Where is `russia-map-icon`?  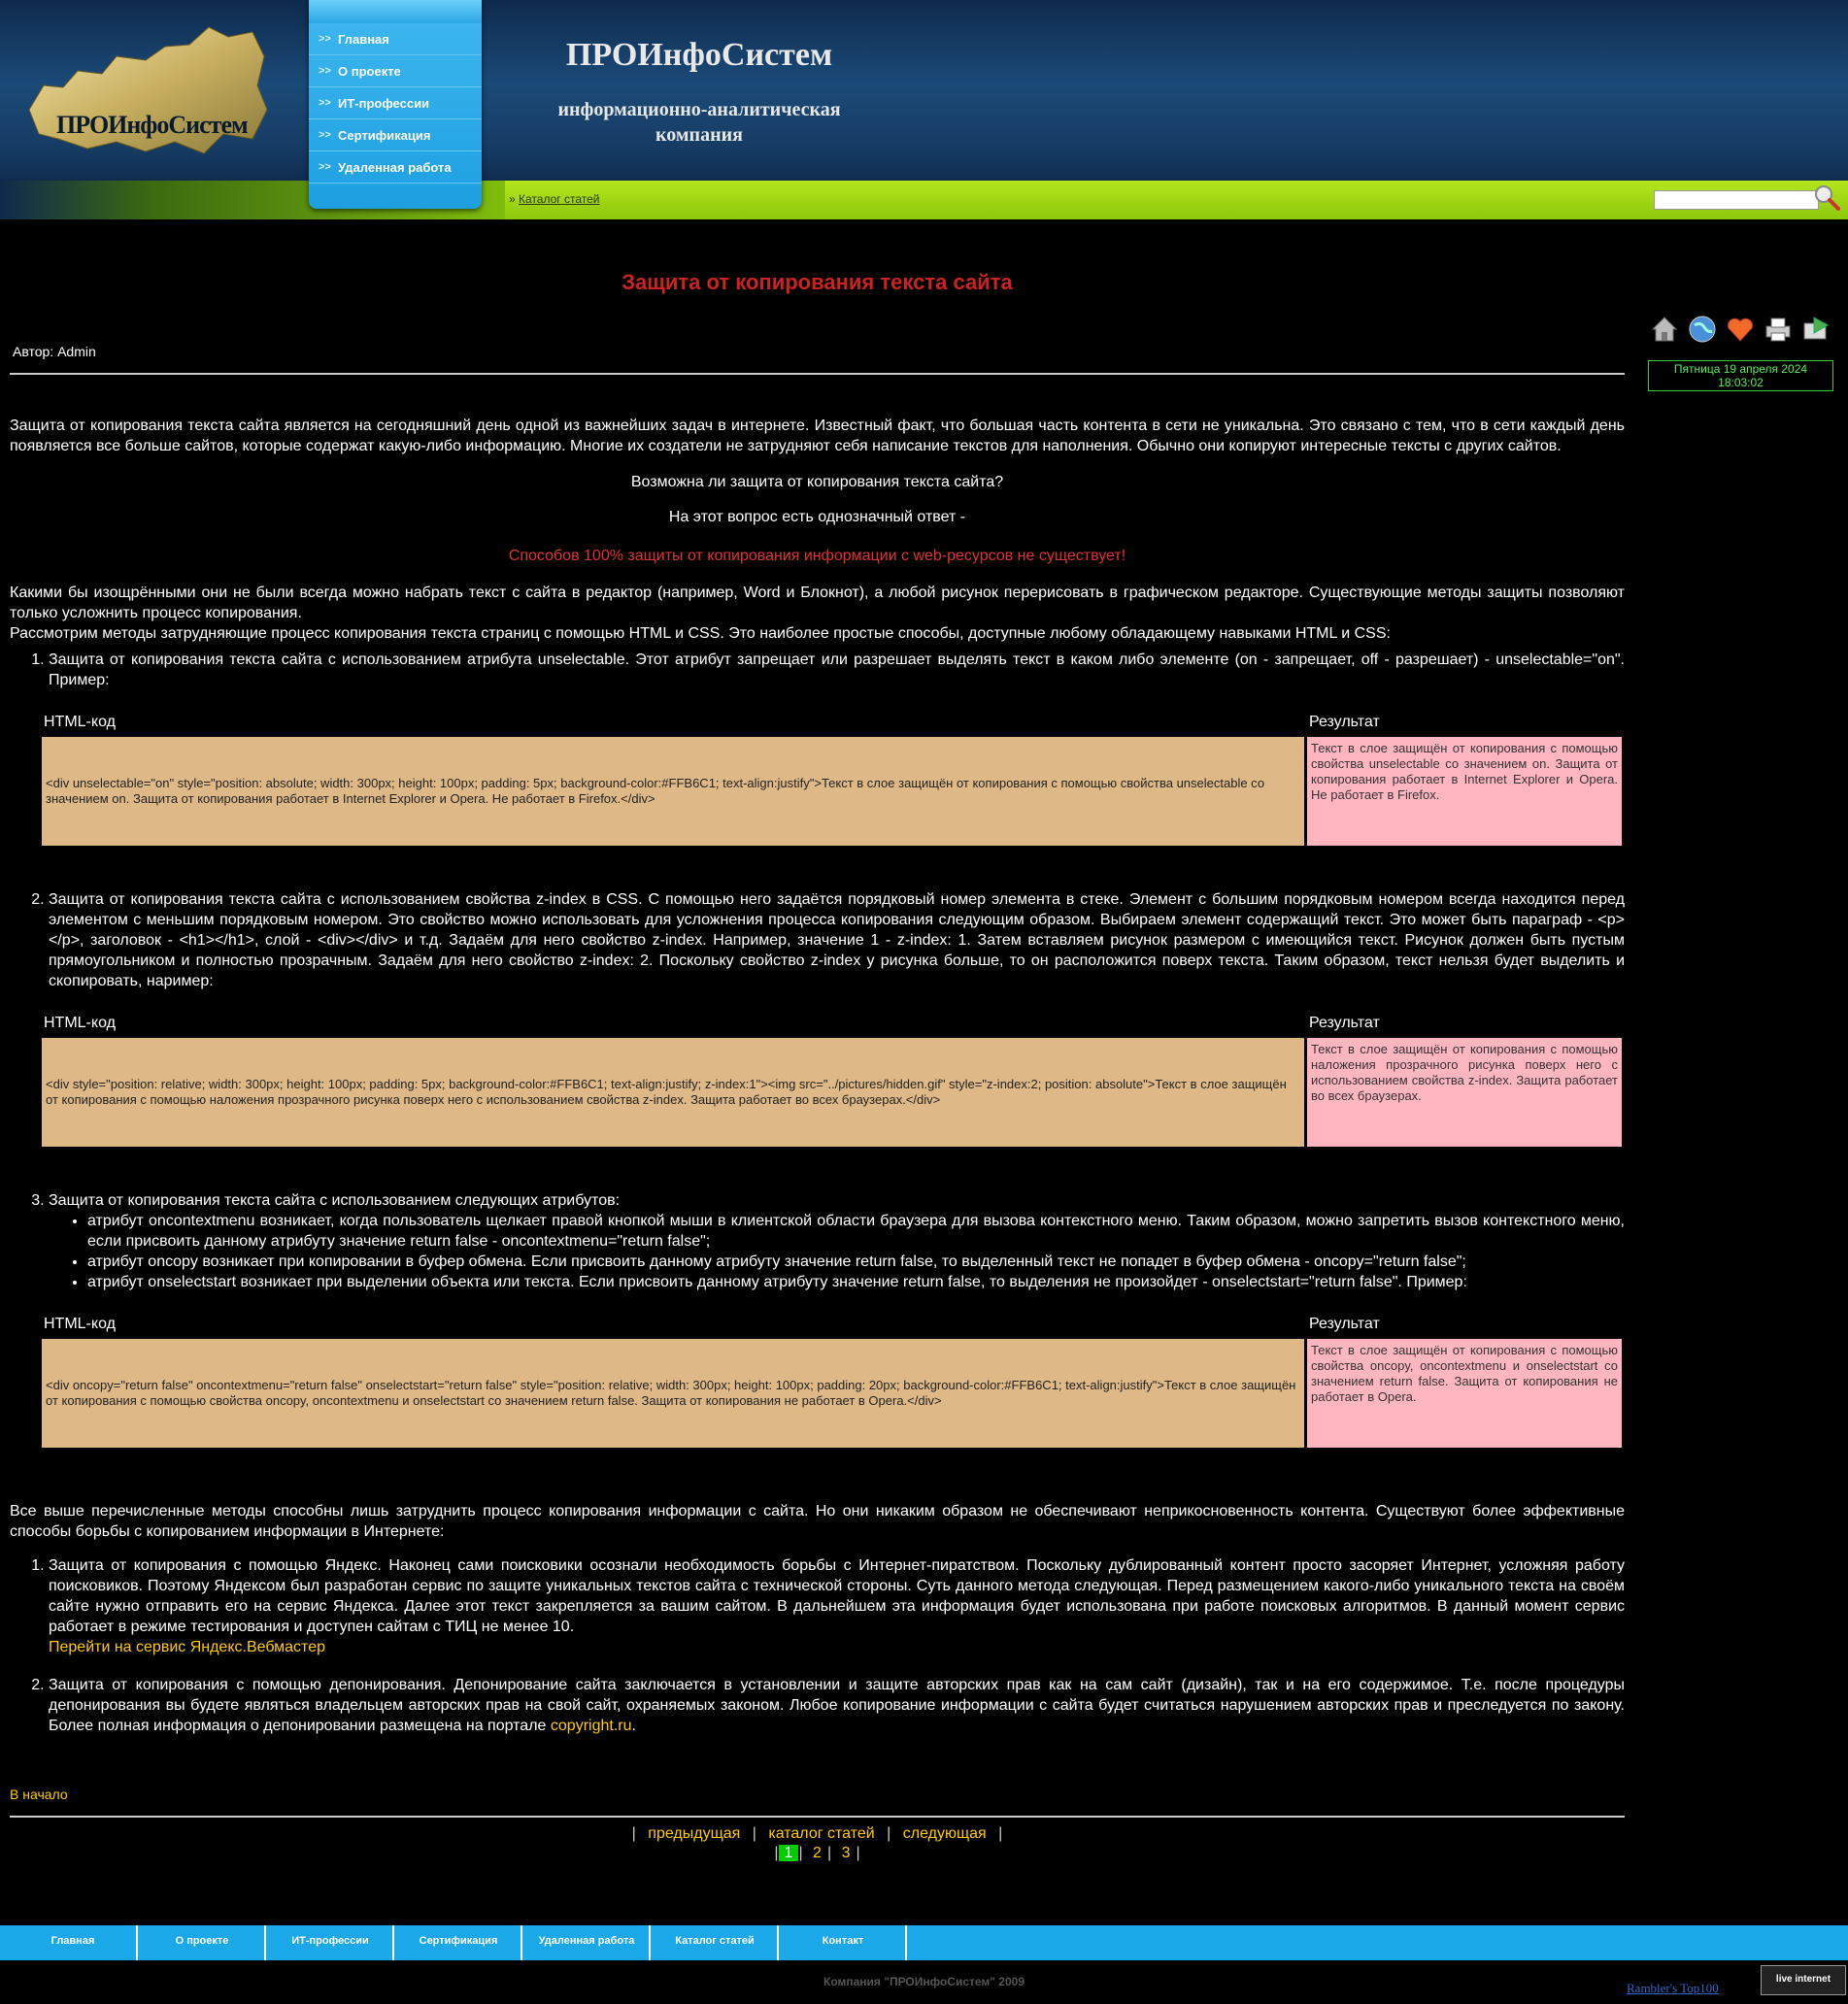
russia-map-icon is located at coordinates (148, 90).